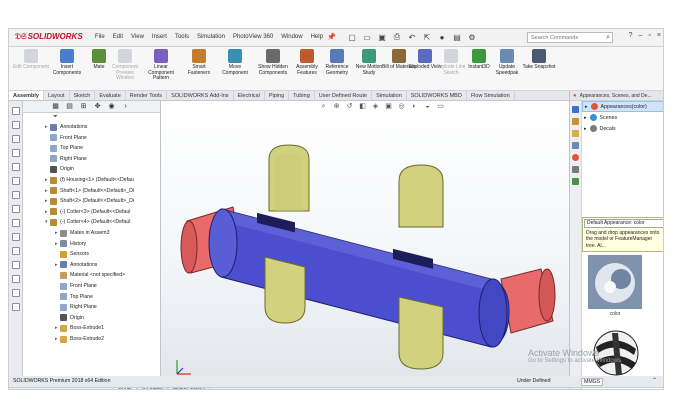 The image size is (680, 411). Describe the element at coordinates (649, 35) in the screenshot. I see `restore-icon: ▫` at that location.